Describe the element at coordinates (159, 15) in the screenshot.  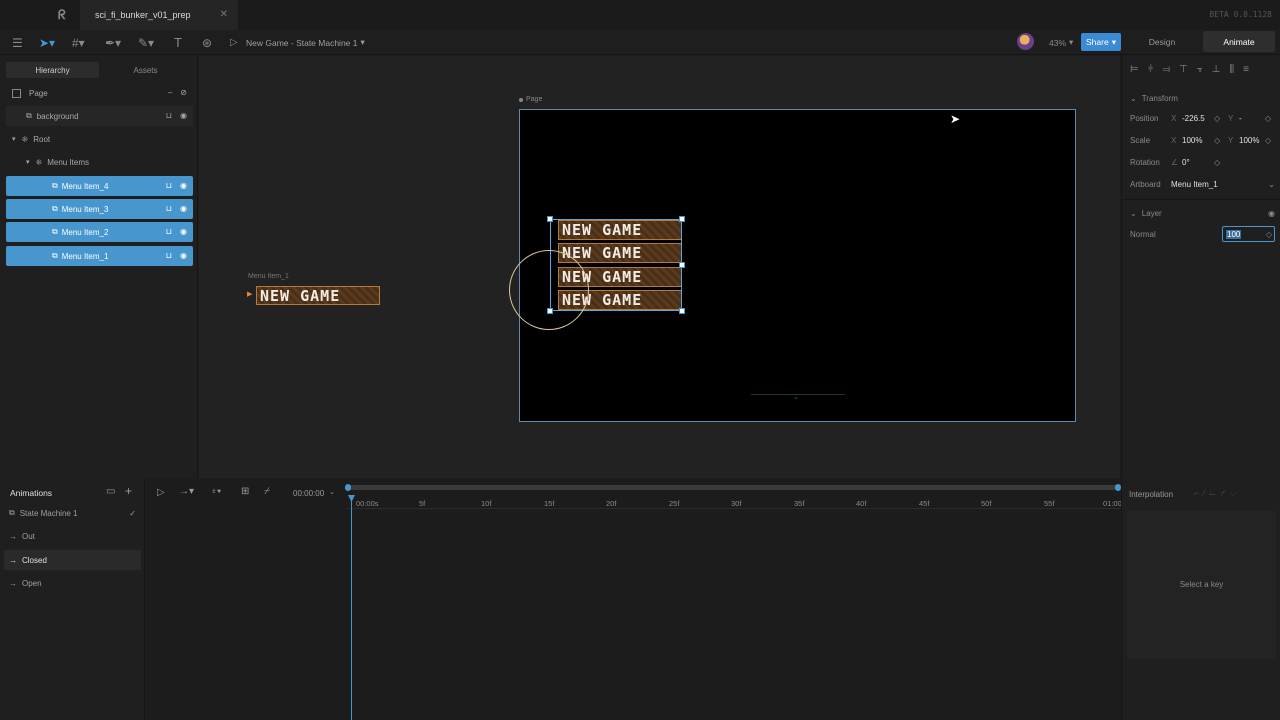
I see `file-tab: sci_fi_bunker_v01_prep ✕` at that location.